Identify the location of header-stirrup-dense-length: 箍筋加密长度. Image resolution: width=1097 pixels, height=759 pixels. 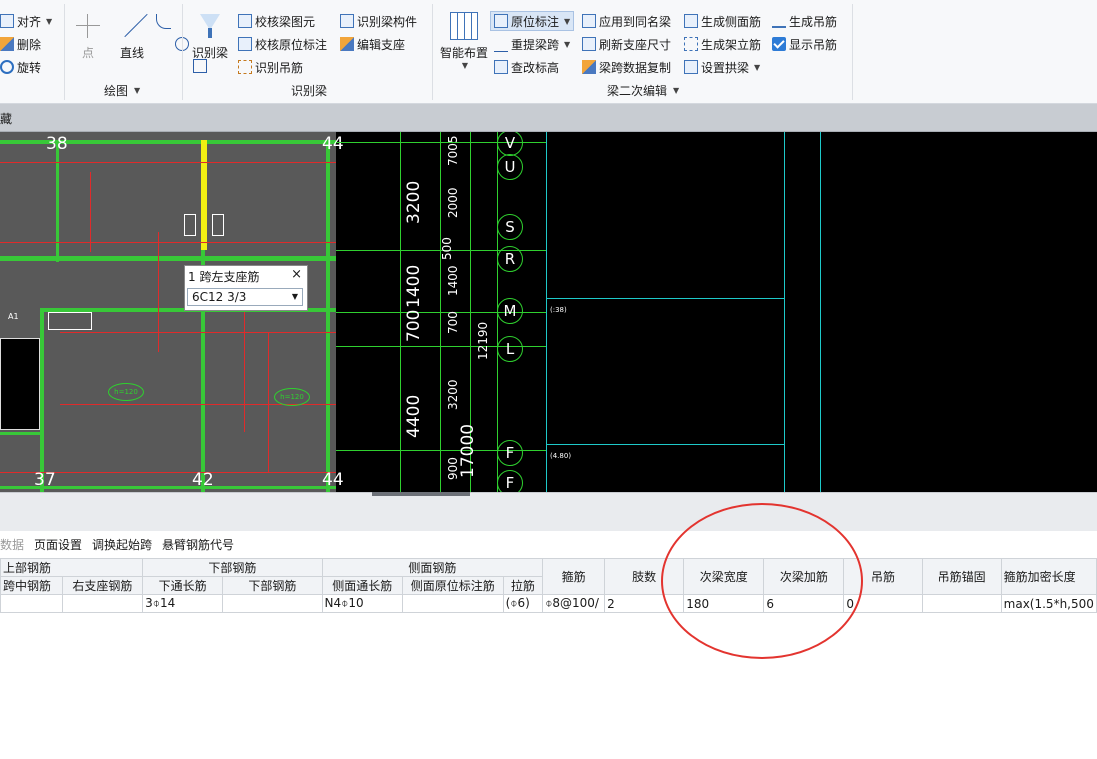
(1048, 576).